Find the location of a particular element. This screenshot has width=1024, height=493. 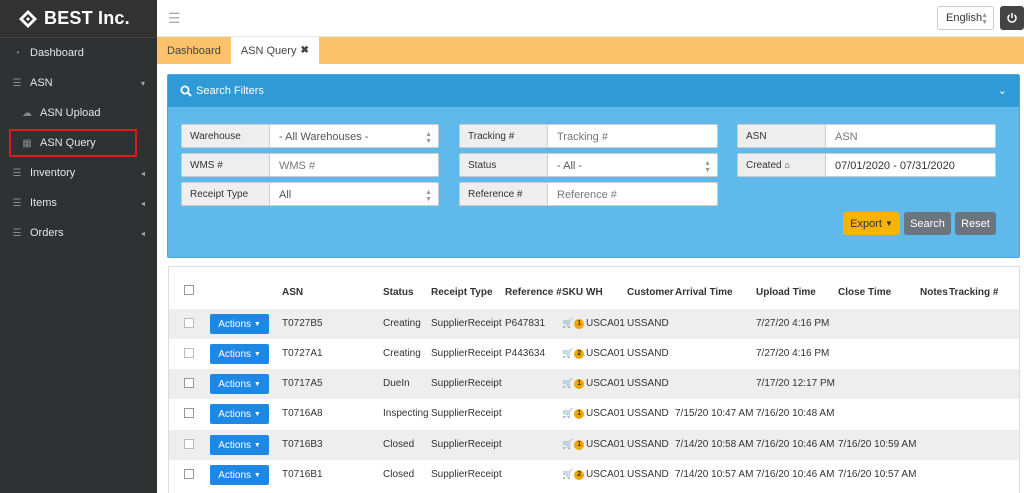

search-filters-header: Search Filters ⌄ is located at coordinates (593, 91).